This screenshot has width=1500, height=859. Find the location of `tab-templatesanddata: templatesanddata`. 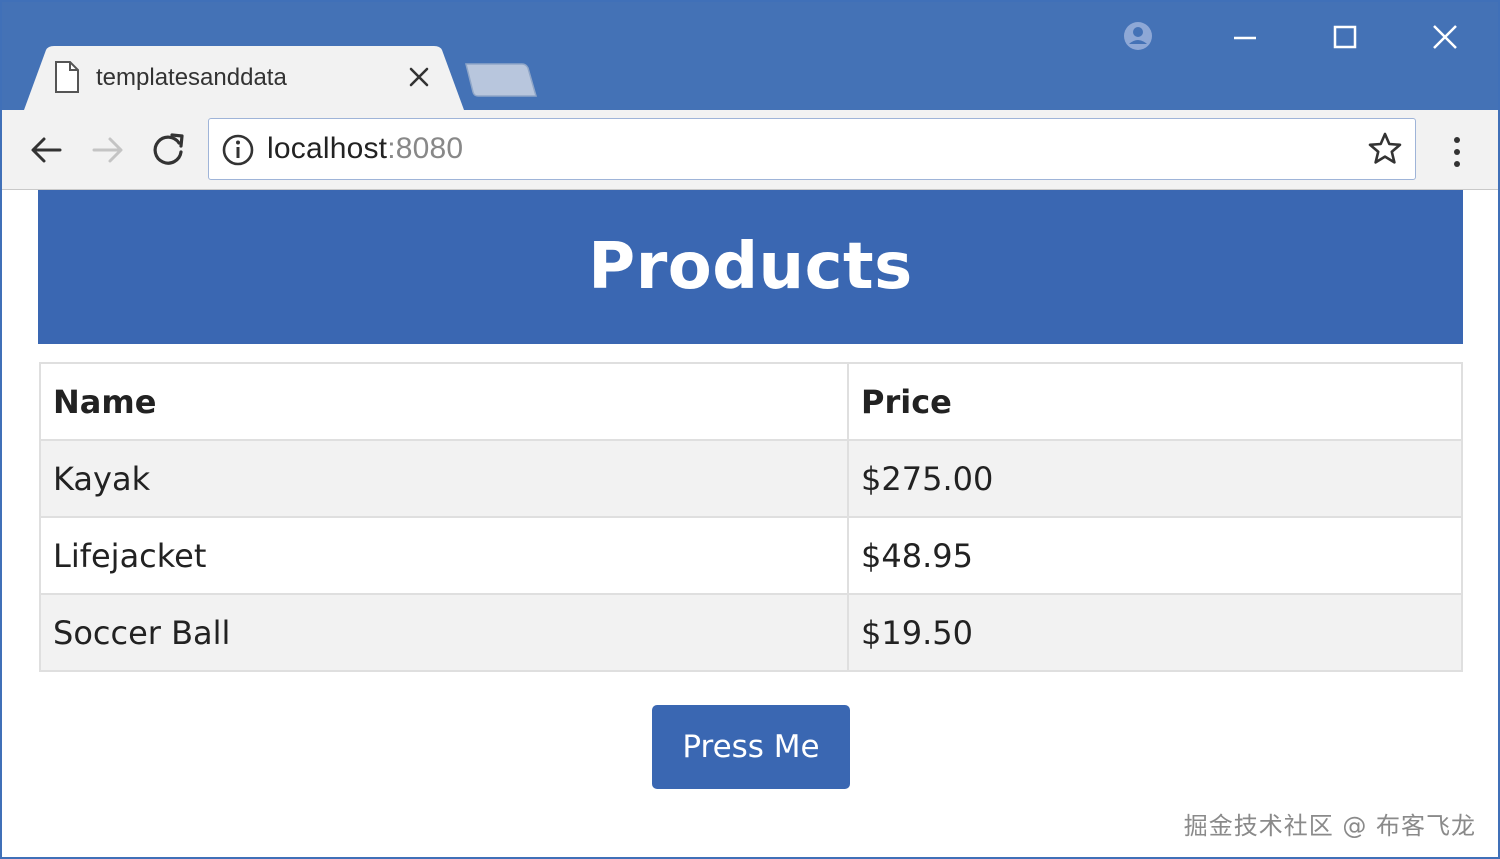

tab-templatesanddata: templatesanddata is located at coordinates (244, 78).